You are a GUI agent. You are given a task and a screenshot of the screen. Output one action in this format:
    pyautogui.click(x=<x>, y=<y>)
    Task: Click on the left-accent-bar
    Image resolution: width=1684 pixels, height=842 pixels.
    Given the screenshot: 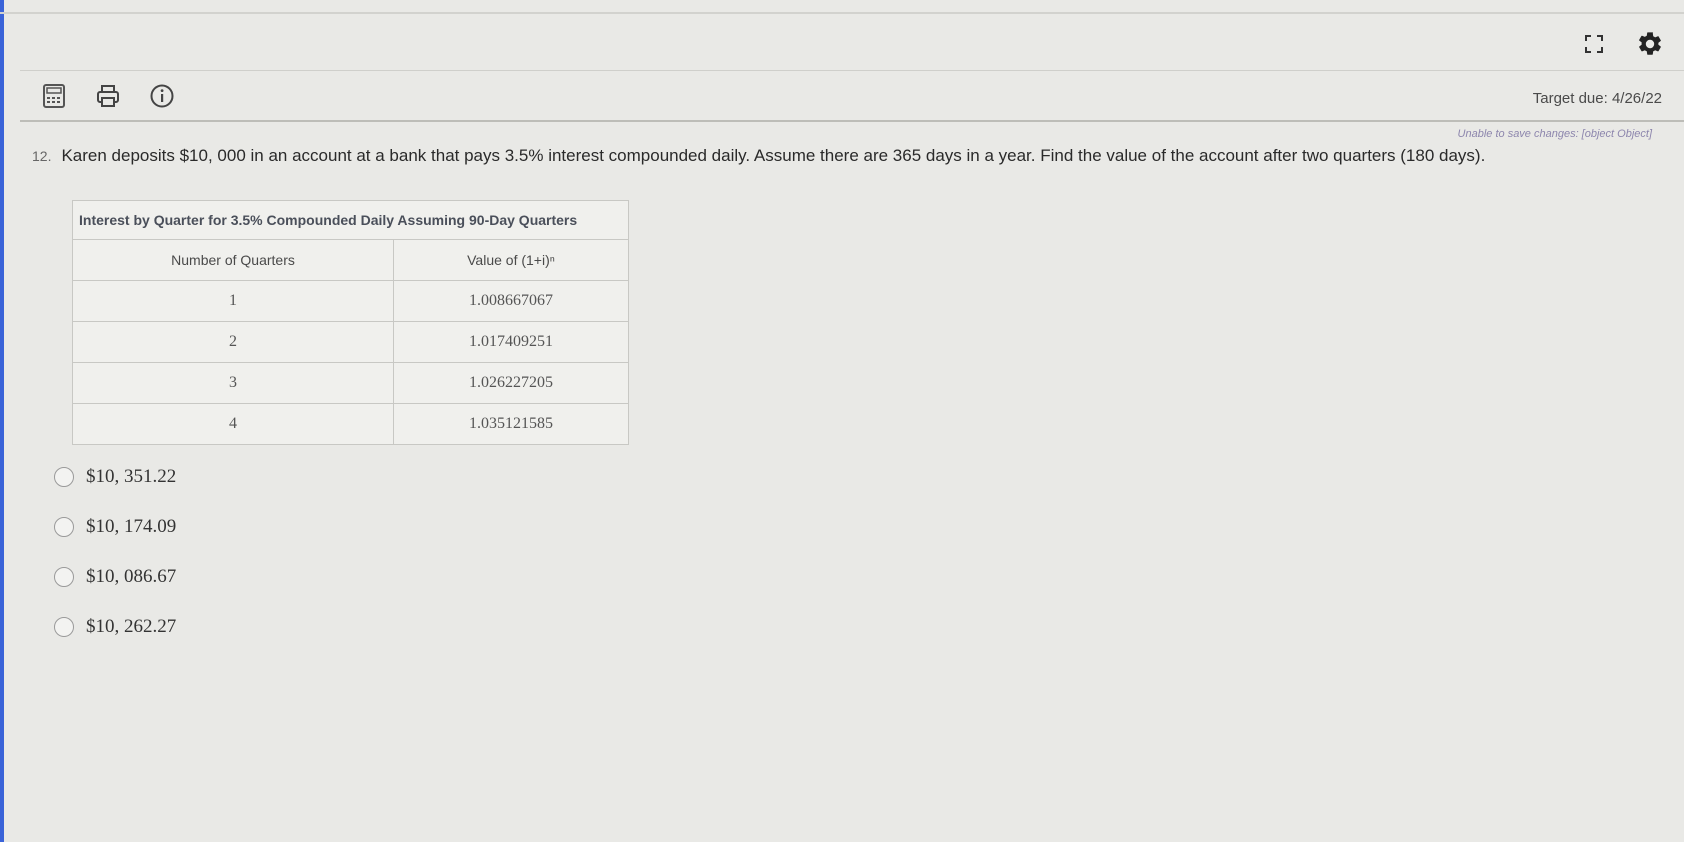 What is the action you would take?
    pyautogui.click(x=2, y=421)
    